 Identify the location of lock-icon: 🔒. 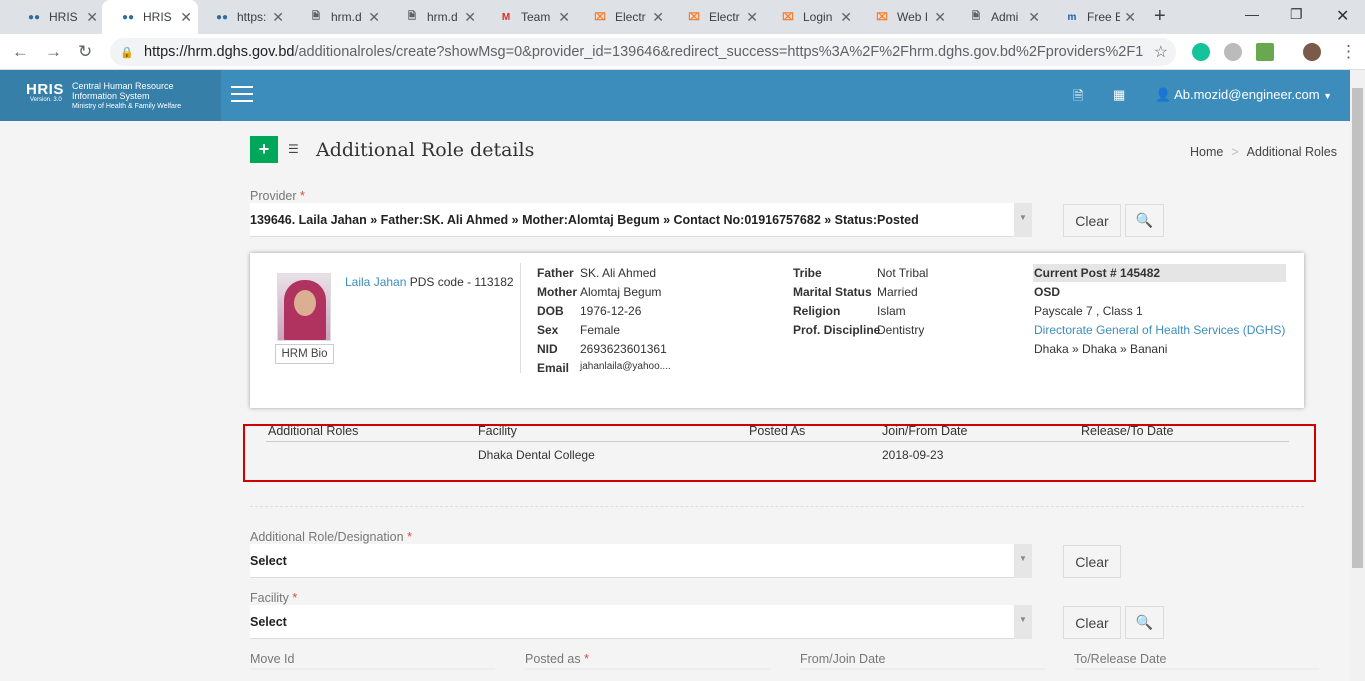
(127, 52).